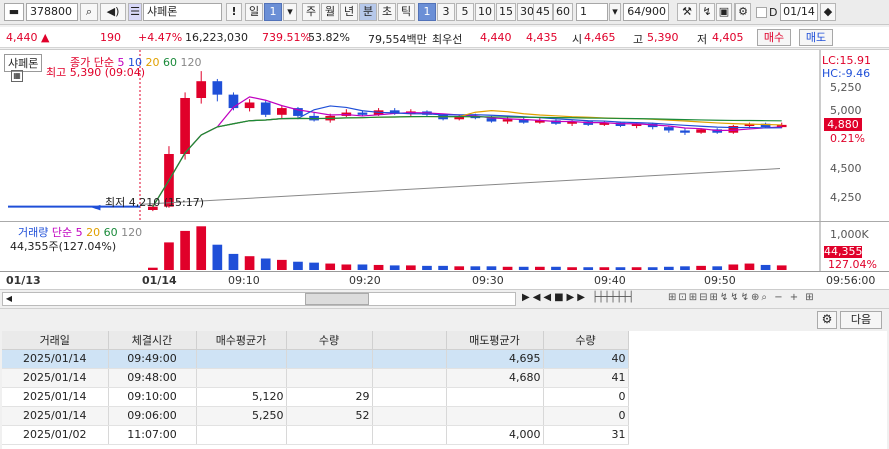 This screenshot has height=449, width=889. Describe the element at coordinates (861, 320) in the screenshot. I see `next-button: 다음` at that location.